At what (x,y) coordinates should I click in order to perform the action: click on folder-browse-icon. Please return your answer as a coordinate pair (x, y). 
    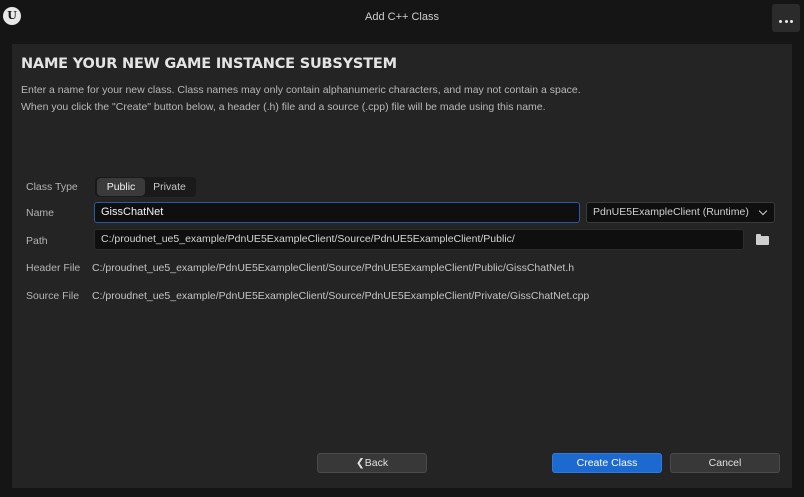
    Looking at the image, I should click on (762, 239).